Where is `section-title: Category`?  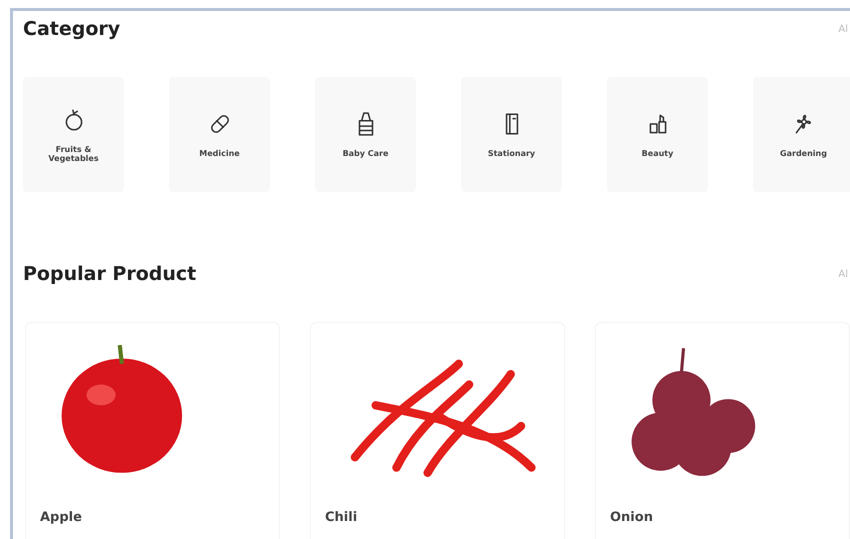 section-title: Category is located at coordinates (71, 29).